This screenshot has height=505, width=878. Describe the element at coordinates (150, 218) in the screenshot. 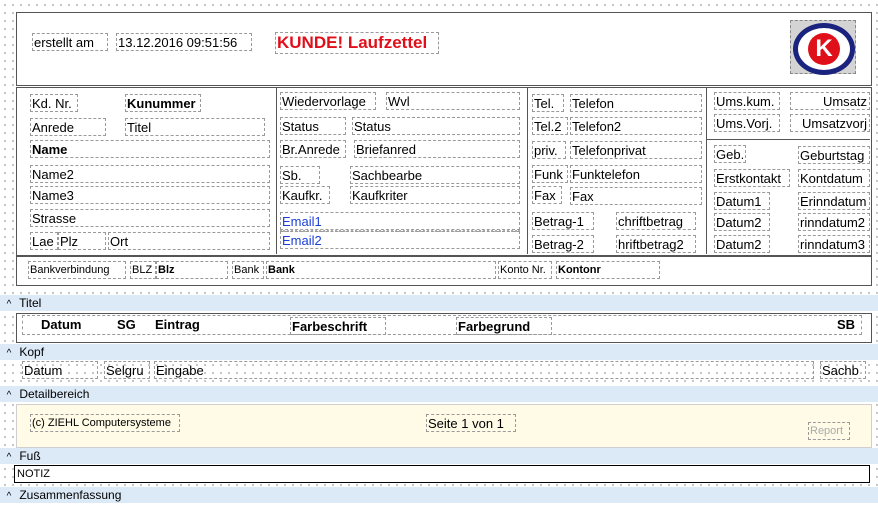

I see `strasse-field: Strasse` at that location.